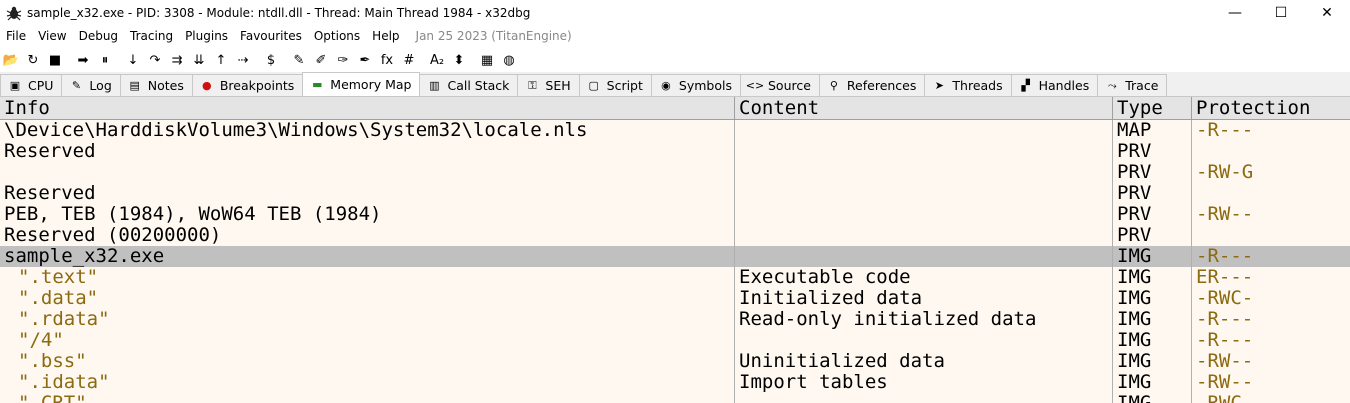  Describe the element at coordinates (1132, 85) in the screenshot. I see `tab-trace: ⤳ Trace` at that location.